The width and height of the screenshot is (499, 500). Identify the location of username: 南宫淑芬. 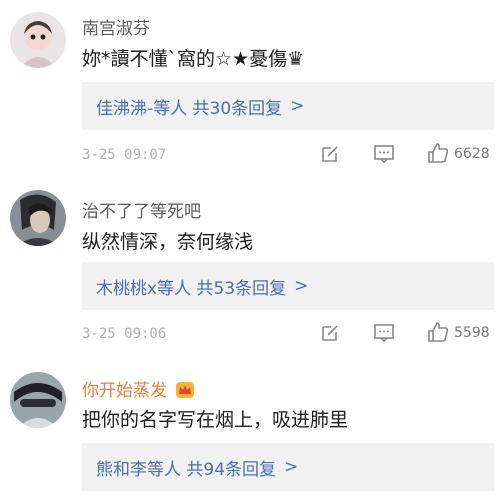
(116, 26).